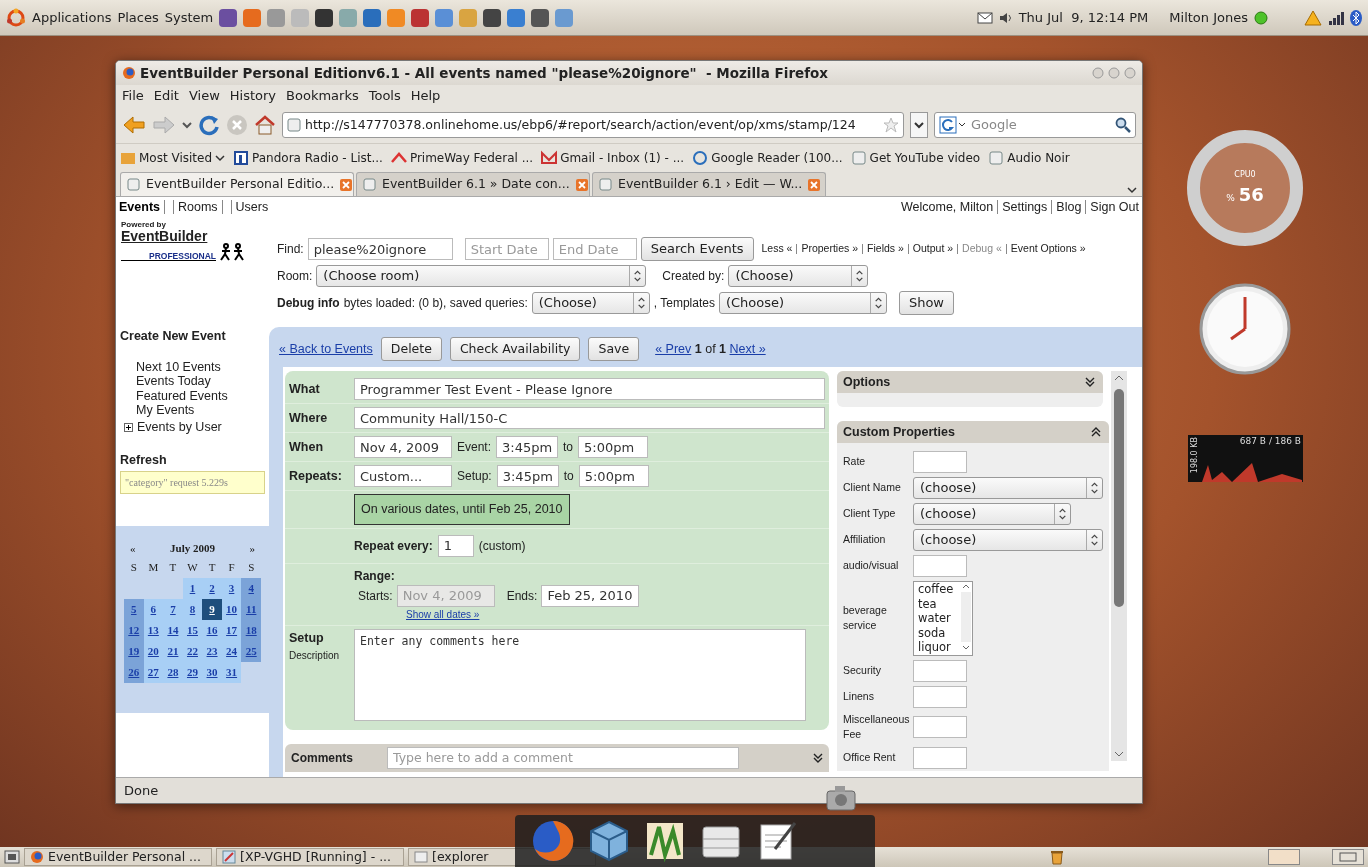  I want to click on sidebar-link: Events by User, so click(179, 427).